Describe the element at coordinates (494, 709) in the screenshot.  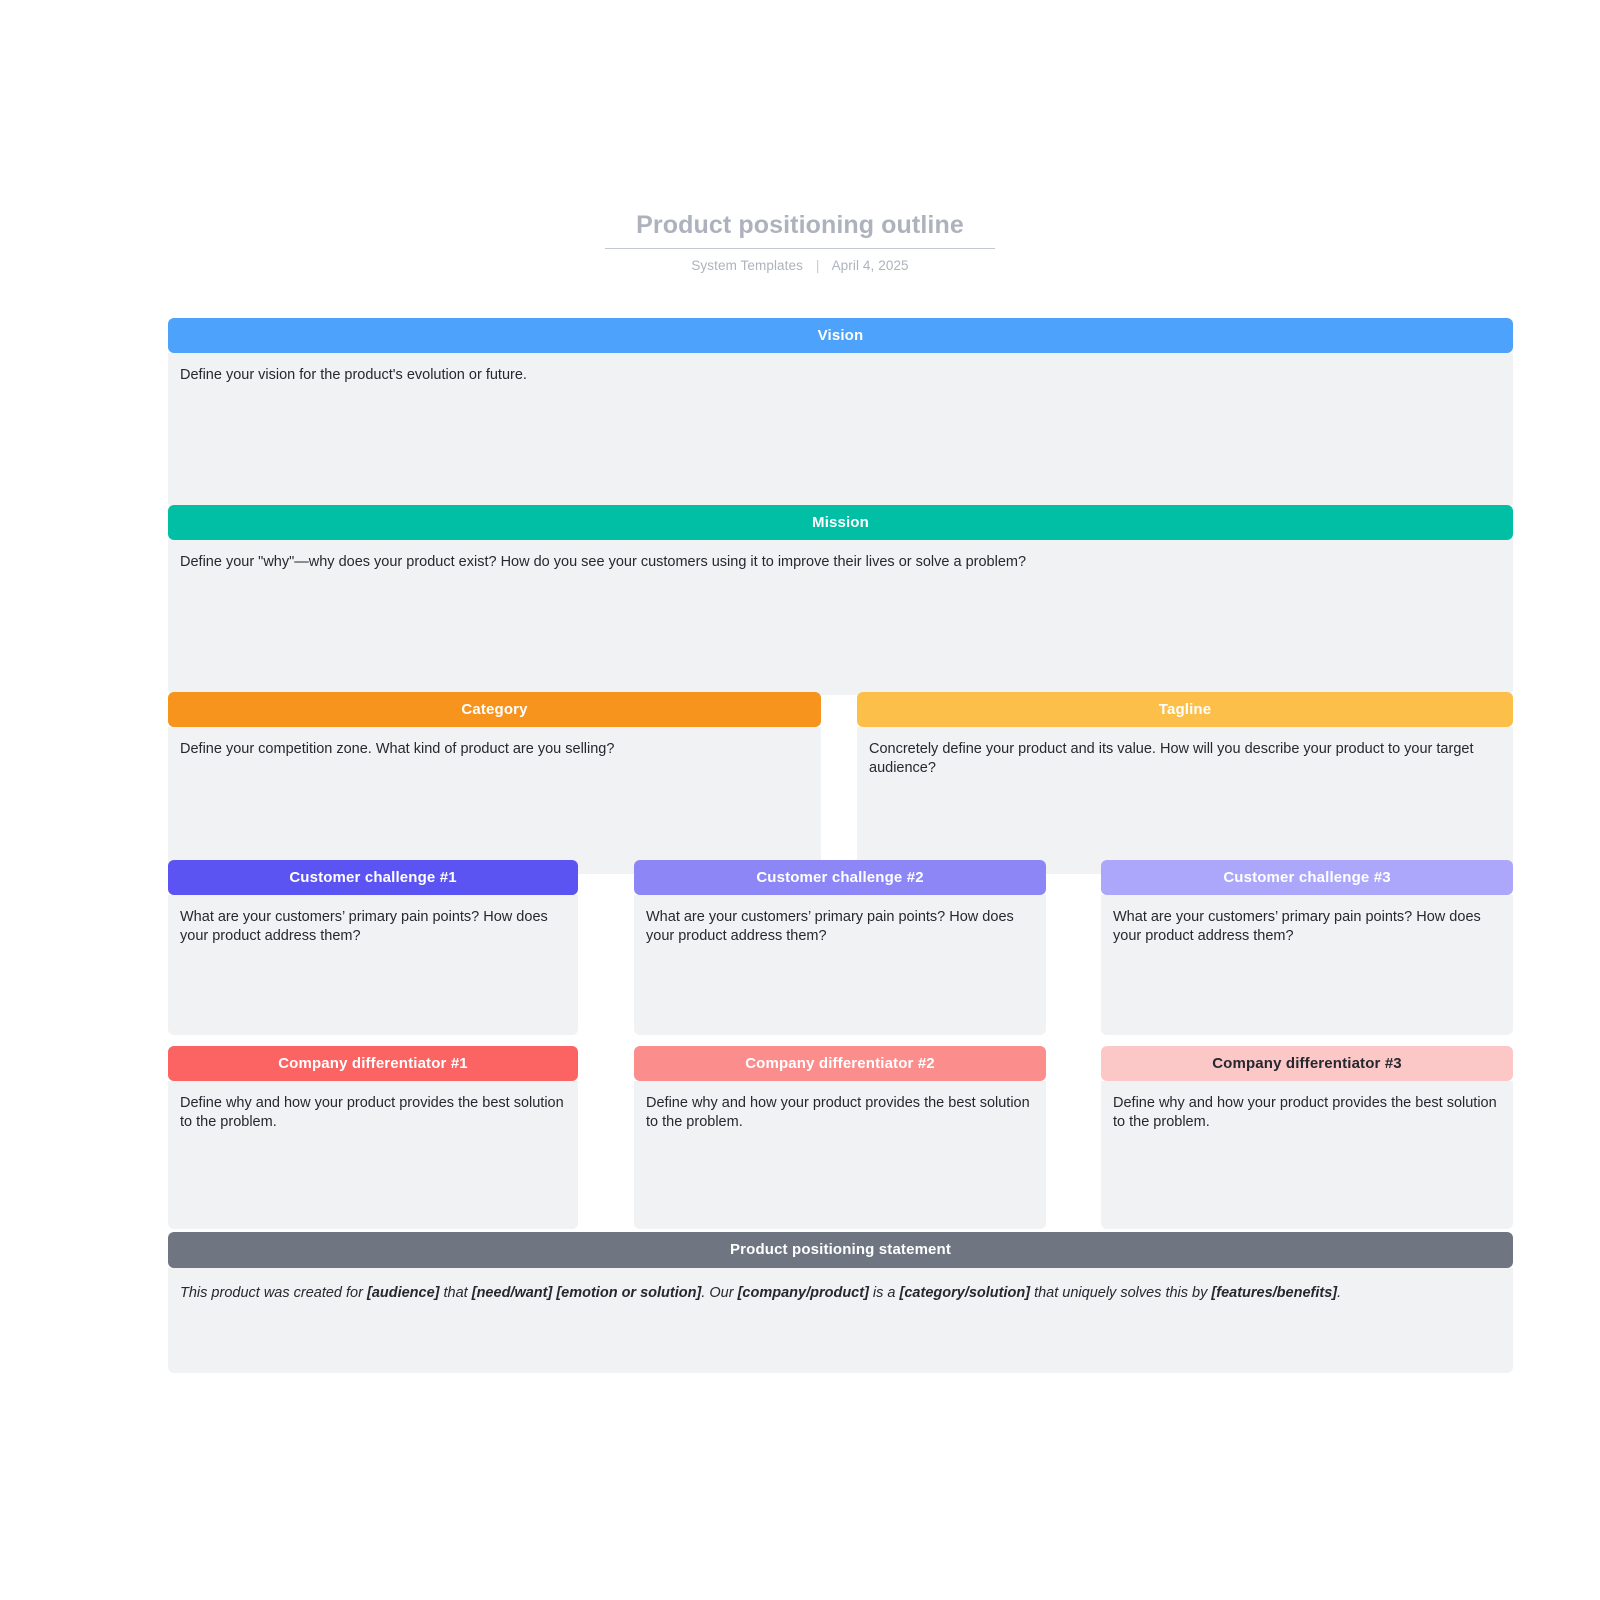
I see `section-category-header: Category` at that location.